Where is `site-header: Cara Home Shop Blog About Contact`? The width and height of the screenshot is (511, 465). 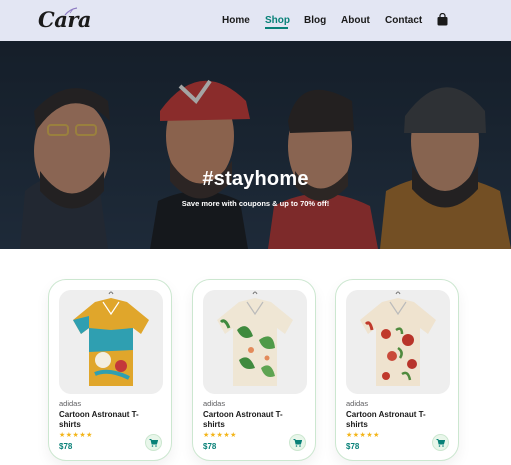 site-header: Cara Home Shop Blog About Contact is located at coordinates (255, 20).